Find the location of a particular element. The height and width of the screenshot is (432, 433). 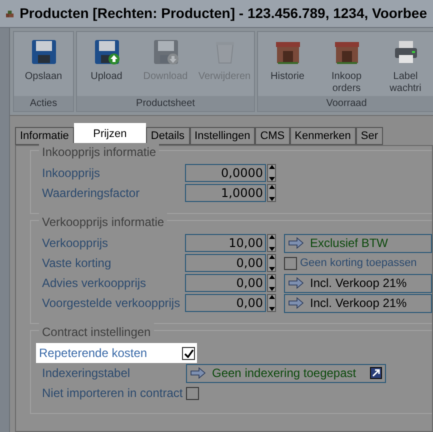

number-field: 1,0000 is located at coordinates (225, 193).